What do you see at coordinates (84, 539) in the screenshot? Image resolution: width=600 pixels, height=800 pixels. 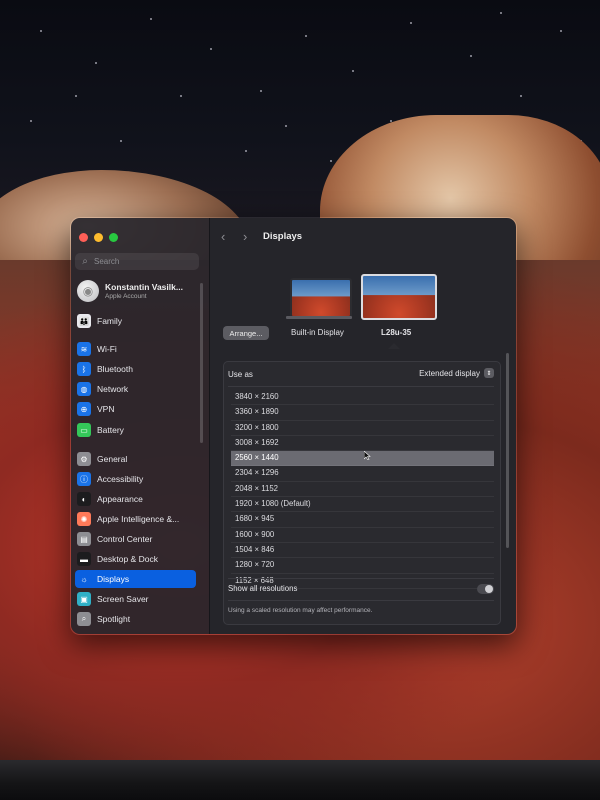 I see `control-center-icon: ▤` at bounding box center [84, 539].